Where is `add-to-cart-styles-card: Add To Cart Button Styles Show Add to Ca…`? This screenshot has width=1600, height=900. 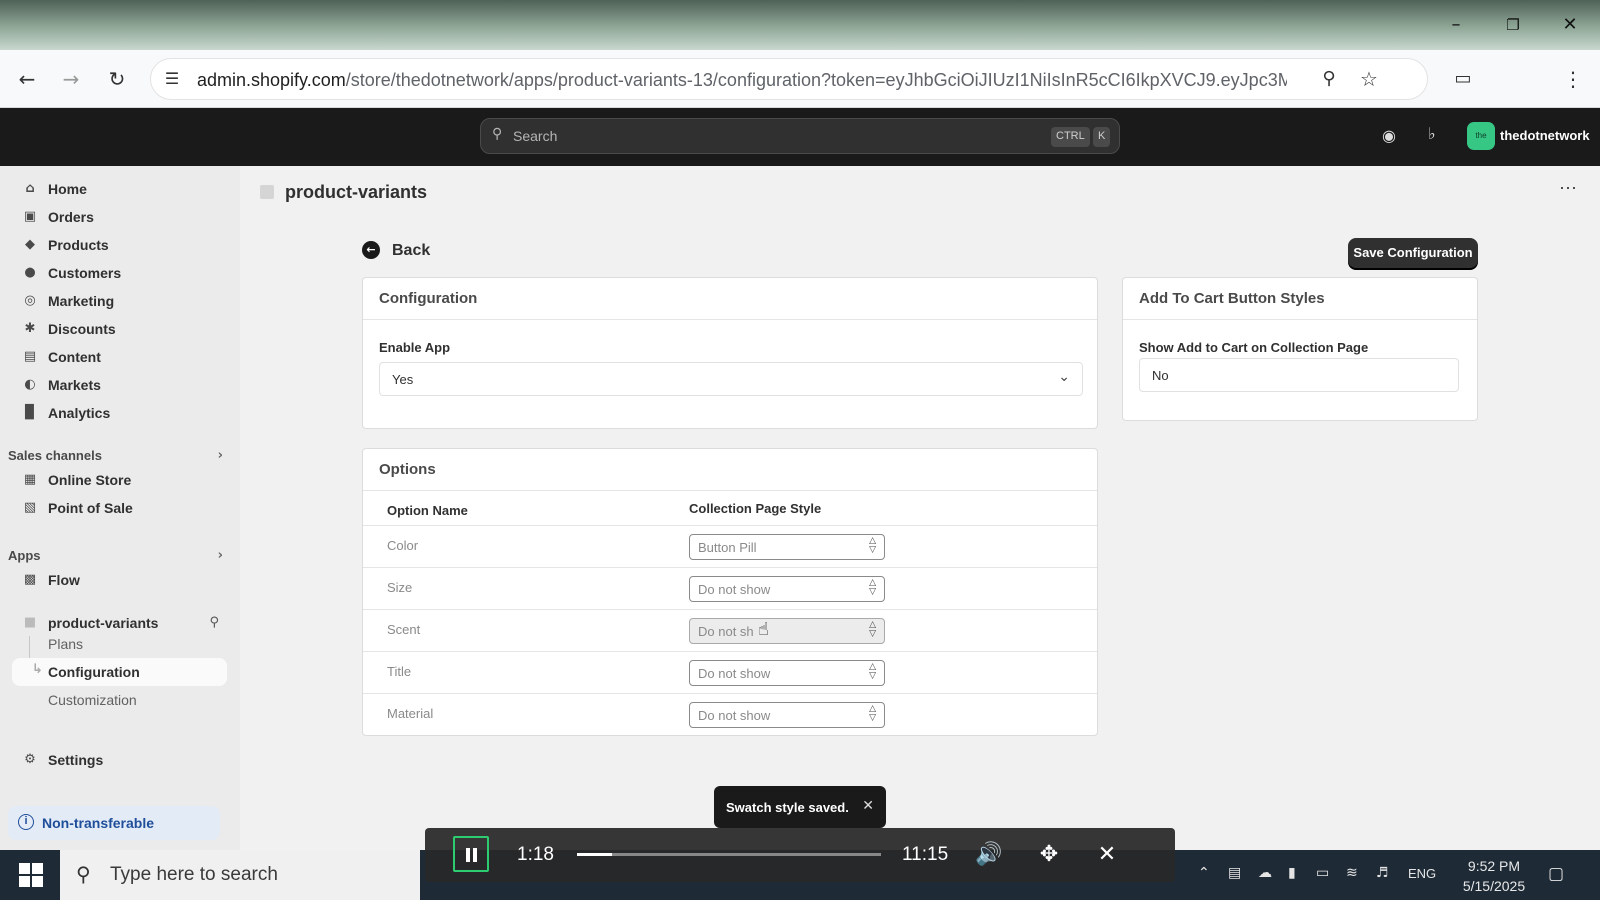
add-to-cart-styles-card: Add To Cart Button Styles Show Add to Ca… is located at coordinates (1300, 349).